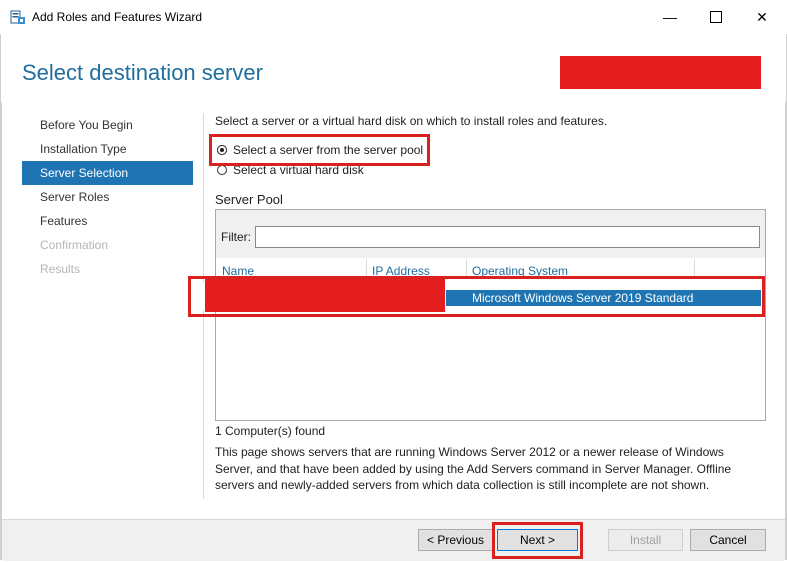  What do you see at coordinates (107, 149) in the screenshot?
I see `nav-item-installation-type: Installation Type` at bounding box center [107, 149].